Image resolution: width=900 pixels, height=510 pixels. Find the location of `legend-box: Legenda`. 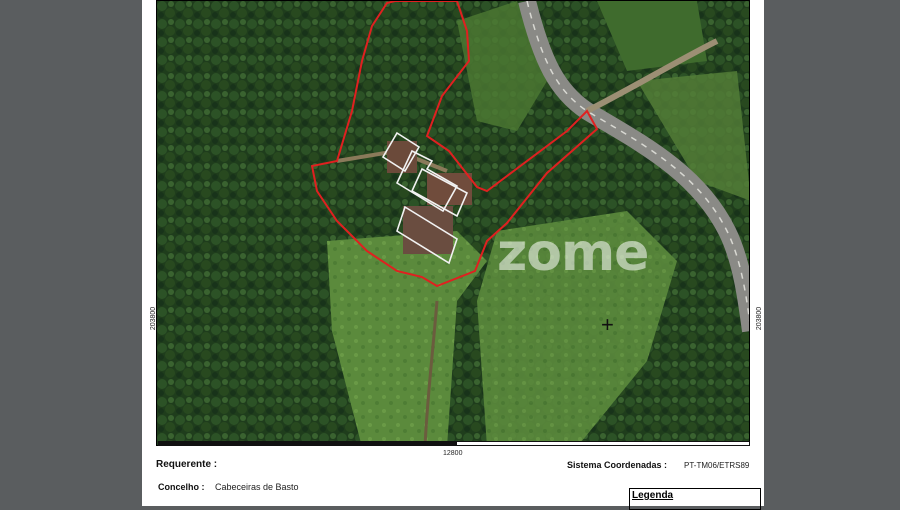

legend-box: Legenda is located at coordinates (695, 499).